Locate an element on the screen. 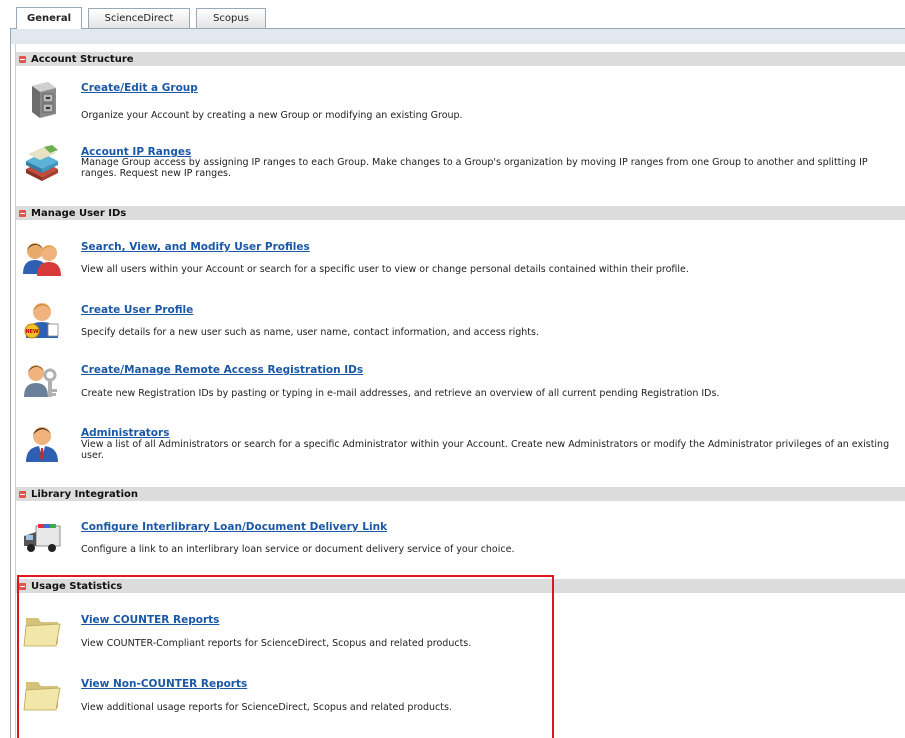 Image resolution: width=905 pixels, height=738 pixels. administrators-link: Administrators is located at coordinates (125, 433).